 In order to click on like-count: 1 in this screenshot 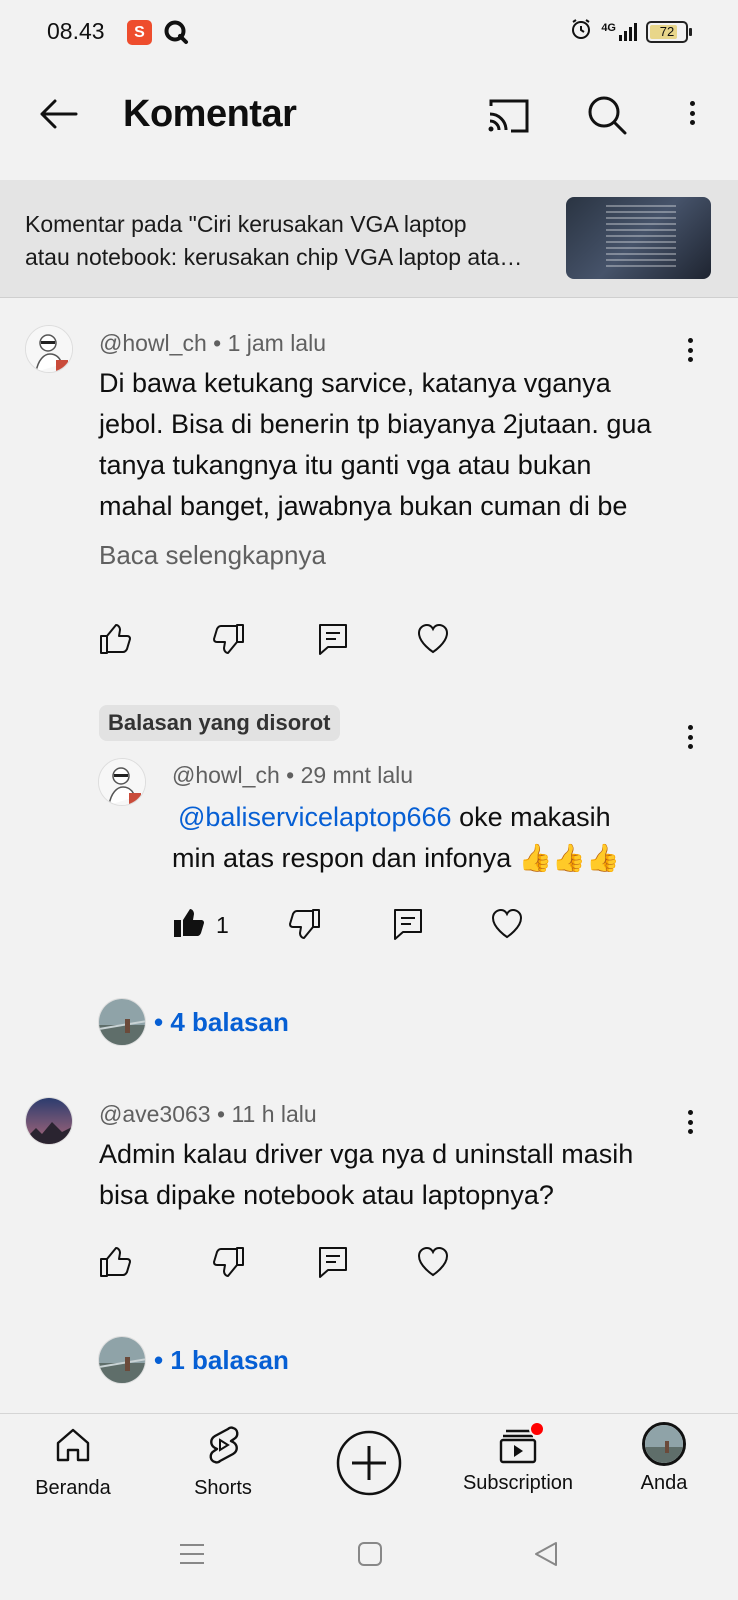, I will do `click(222, 925)`.